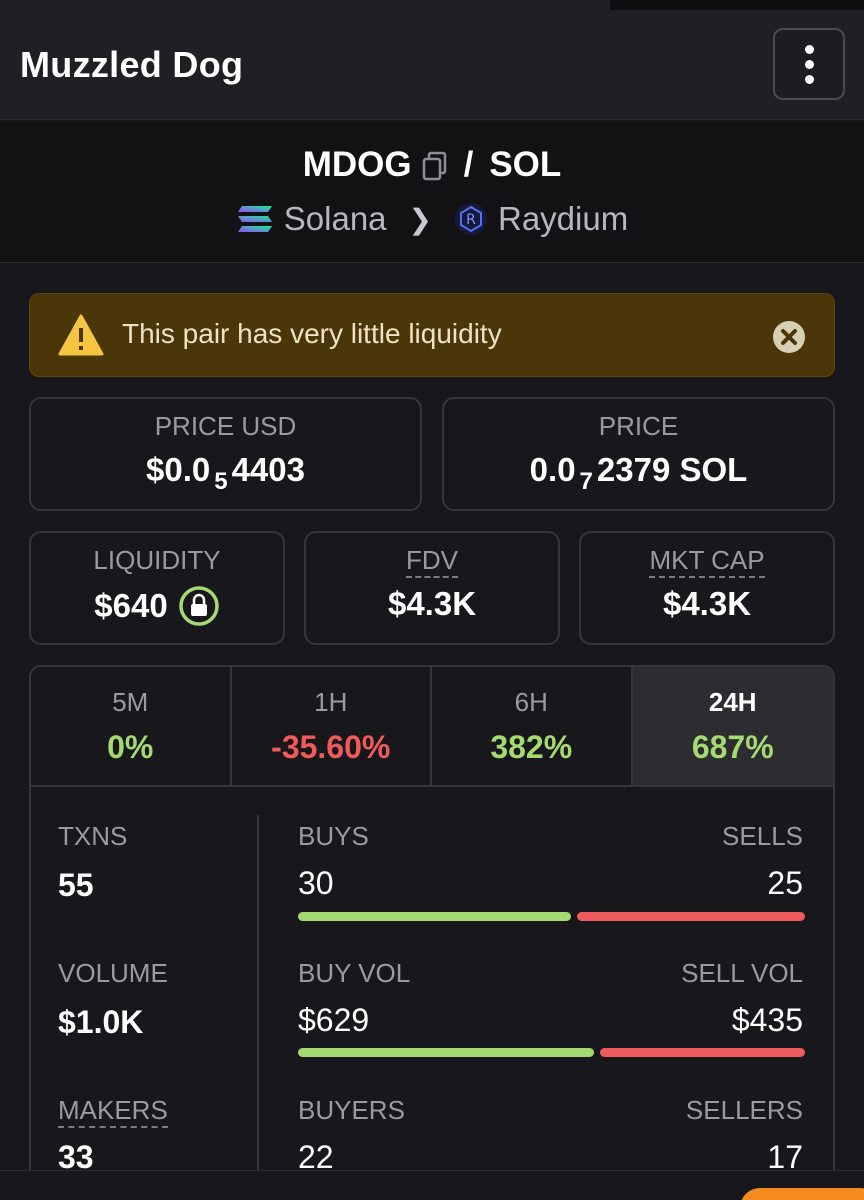 The image size is (864, 1200). What do you see at coordinates (130, 747) in the screenshot?
I see `tab-change-value: 0%` at bounding box center [130, 747].